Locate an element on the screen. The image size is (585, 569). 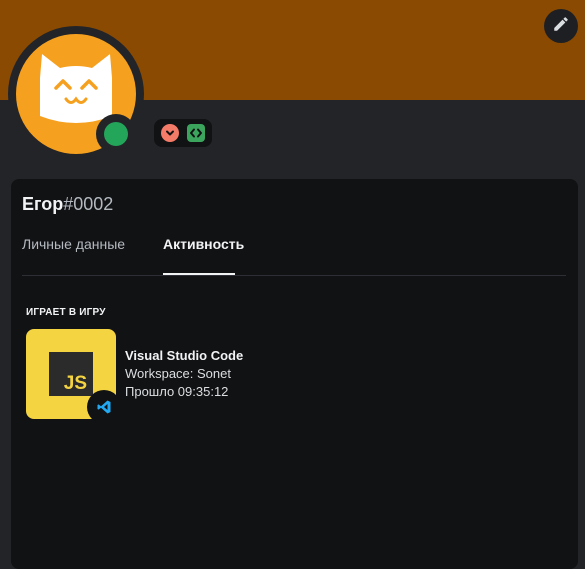
tab-personal-info: Личные данные is located at coordinates (73, 244).